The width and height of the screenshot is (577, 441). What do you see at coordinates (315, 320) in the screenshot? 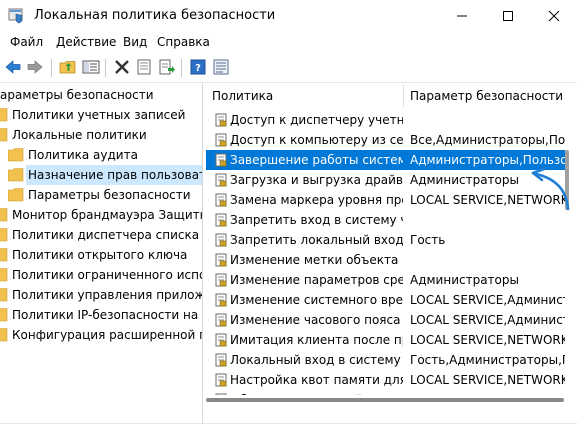
I see `policy-name: Изменение часового пояса` at bounding box center [315, 320].